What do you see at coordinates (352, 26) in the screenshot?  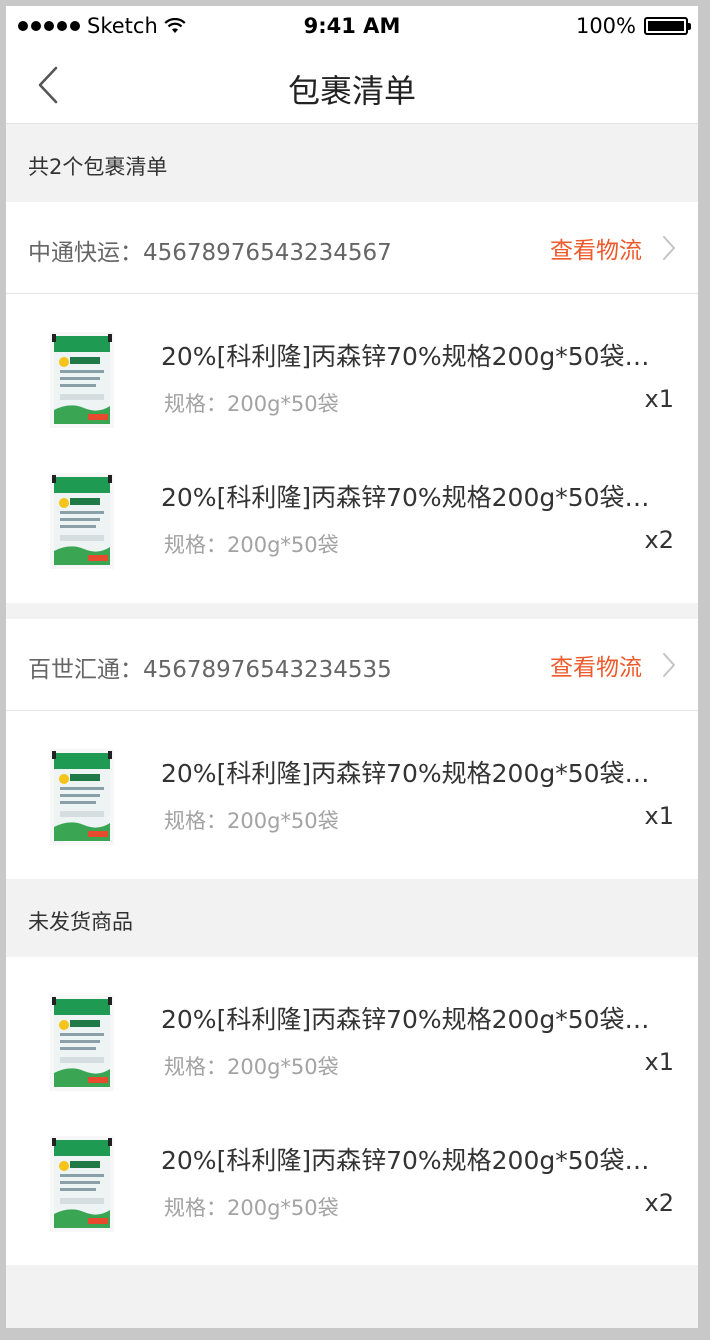 I see `status-bar: Sketch 9:41 AM 100%` at bounding box center [352, 26].